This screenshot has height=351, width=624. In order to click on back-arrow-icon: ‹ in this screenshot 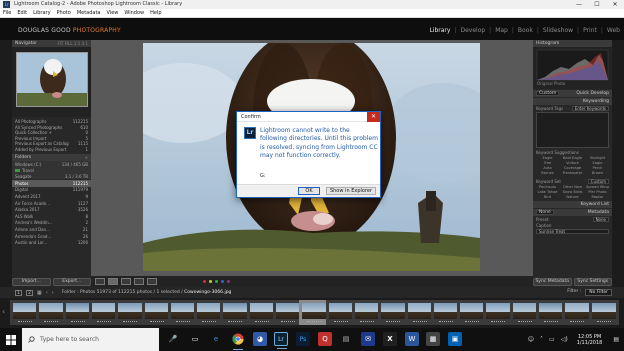, I will do `click(47, 293)`.